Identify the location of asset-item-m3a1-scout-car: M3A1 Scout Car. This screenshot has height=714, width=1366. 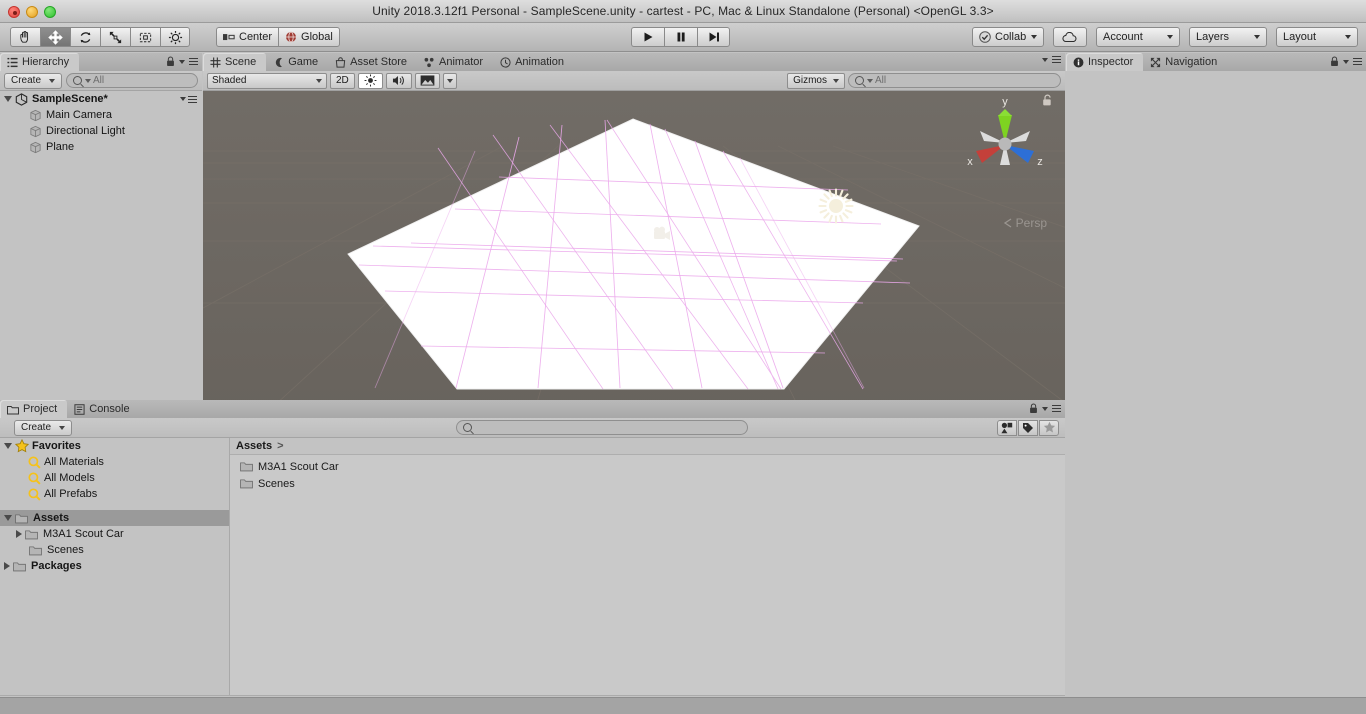
(647, 466).